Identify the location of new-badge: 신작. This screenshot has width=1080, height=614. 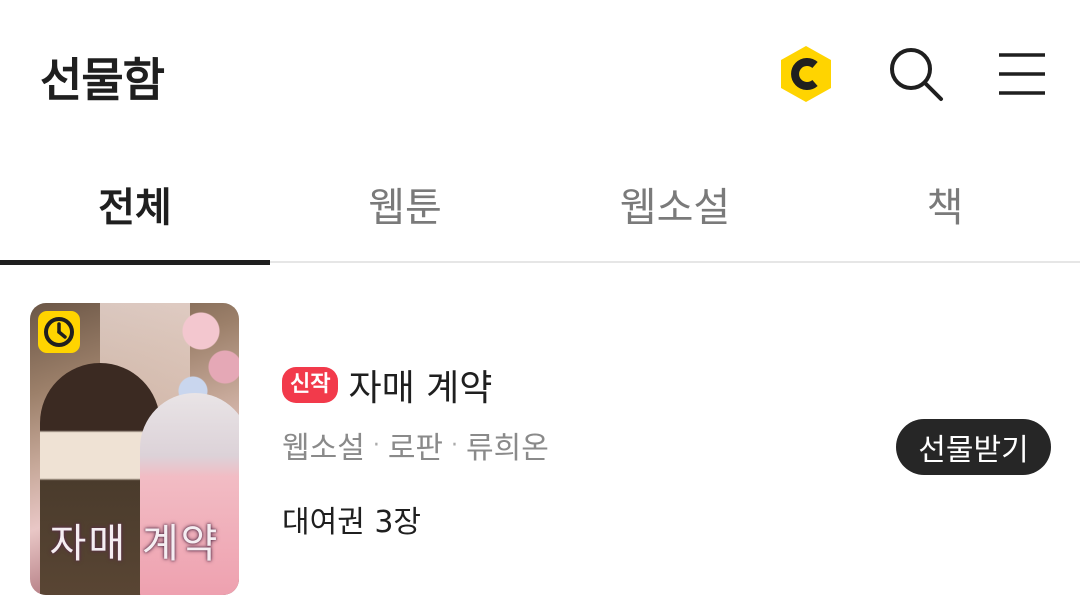
(310, 385).